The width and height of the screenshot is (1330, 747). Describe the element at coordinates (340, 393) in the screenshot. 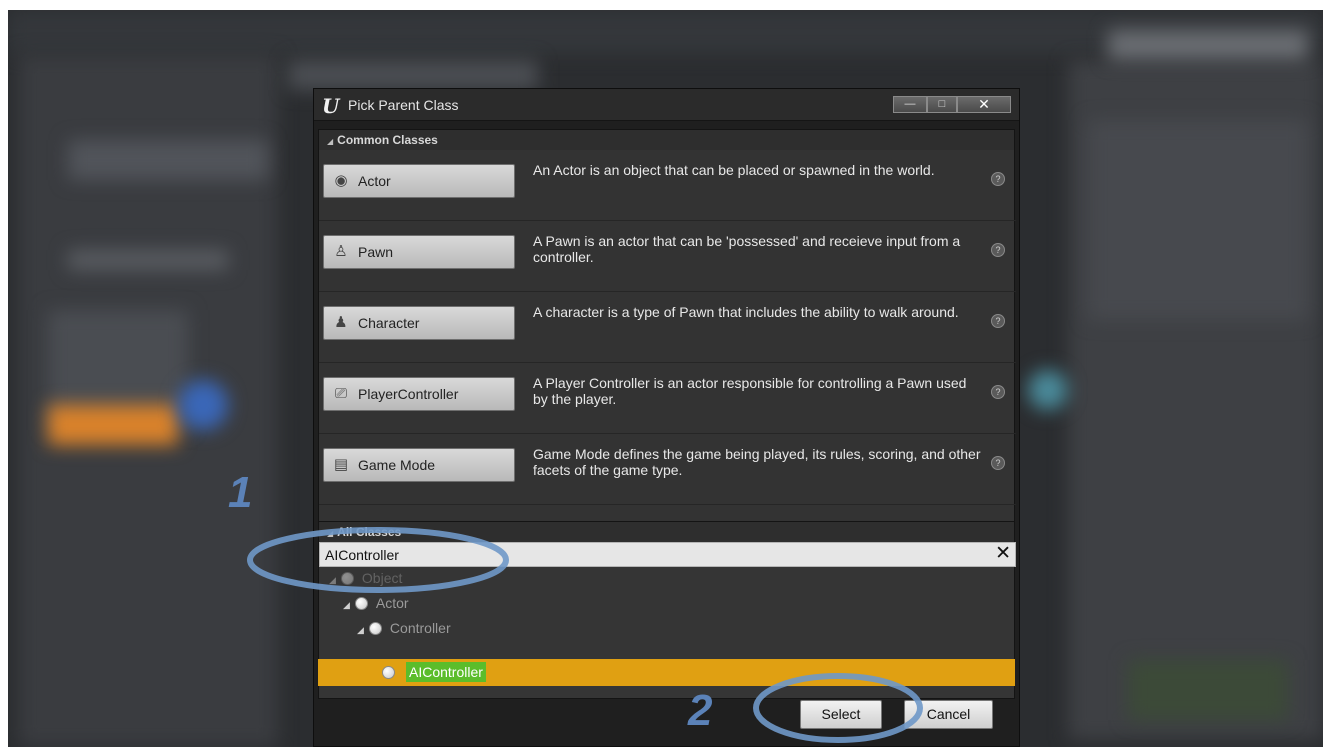

I see `player-controller-icon: ⎚` at that location.